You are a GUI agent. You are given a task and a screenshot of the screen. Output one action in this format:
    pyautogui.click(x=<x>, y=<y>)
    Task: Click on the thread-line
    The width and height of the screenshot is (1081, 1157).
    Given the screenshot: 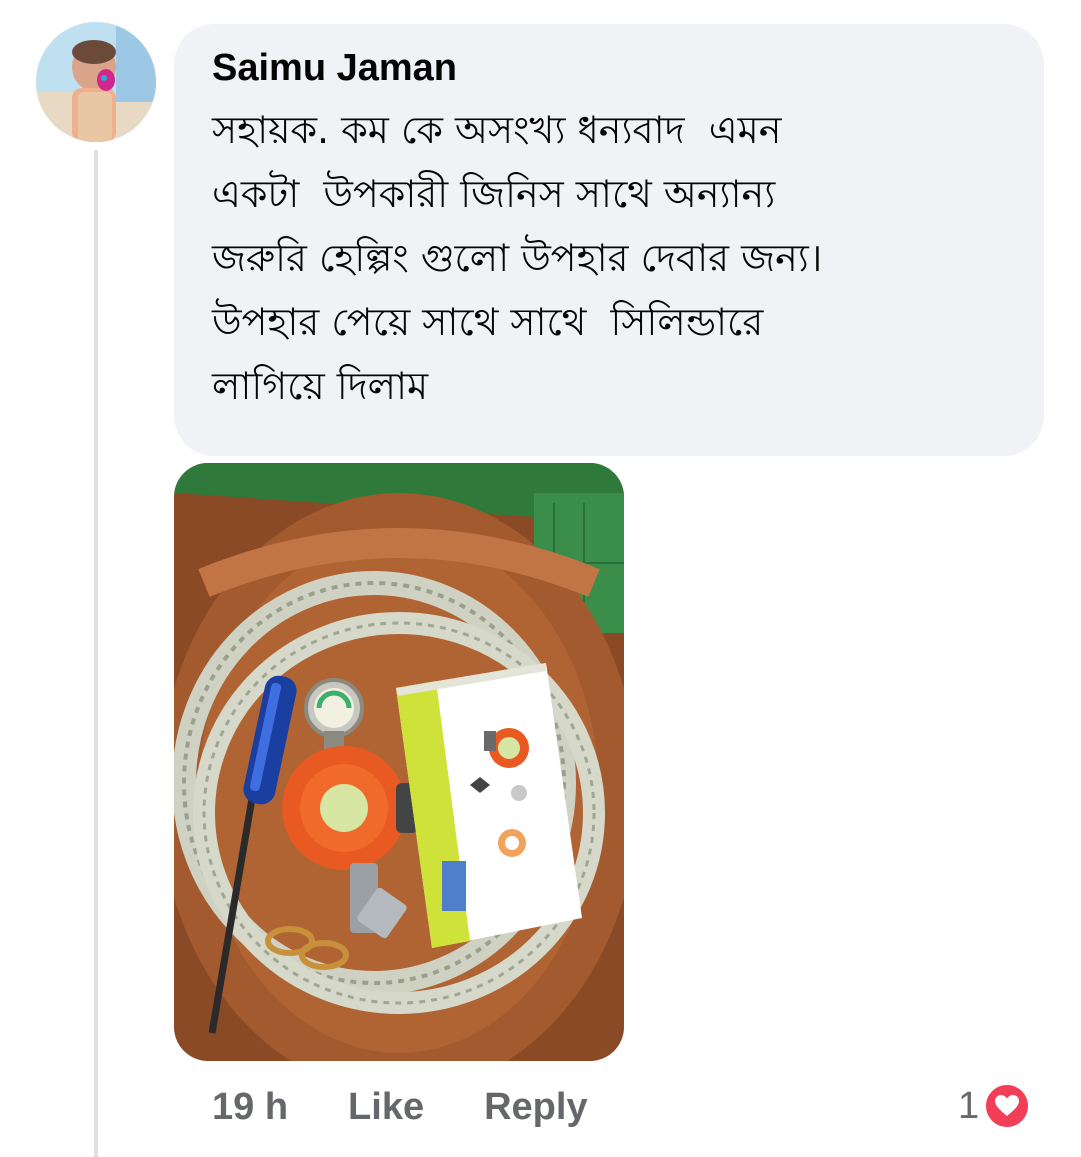 What is the action you would take?
    pyautogui.click(x=96, y=653)
    